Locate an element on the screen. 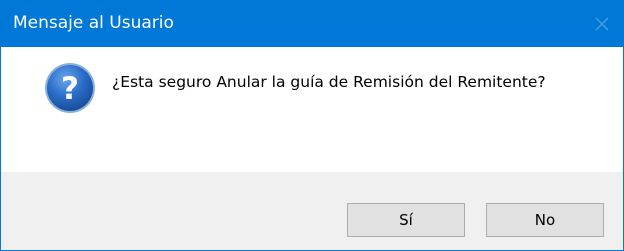 This screenshot has width=624, height=251. yes-button: Sí is located at coordinates (406, 220).